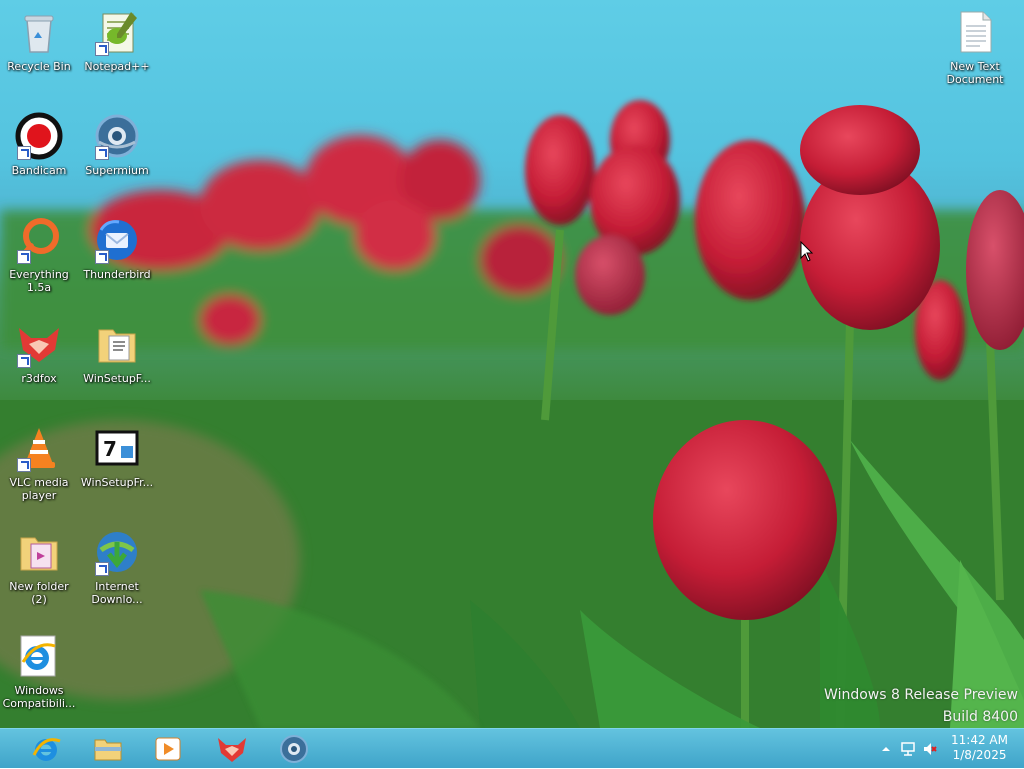 The image size is (1024, 769). I want to click on taskbar-internet-explorer, so click(46, 749).